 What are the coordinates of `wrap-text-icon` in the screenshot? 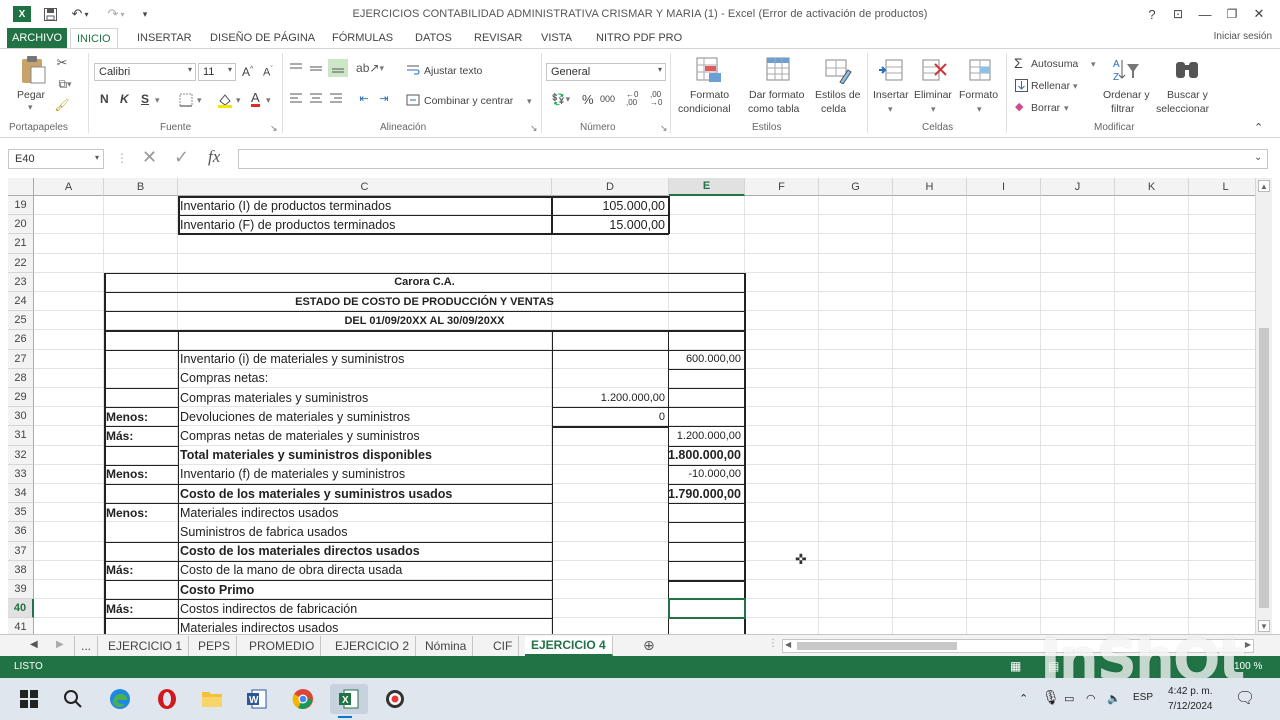 It's located at (413, 70).